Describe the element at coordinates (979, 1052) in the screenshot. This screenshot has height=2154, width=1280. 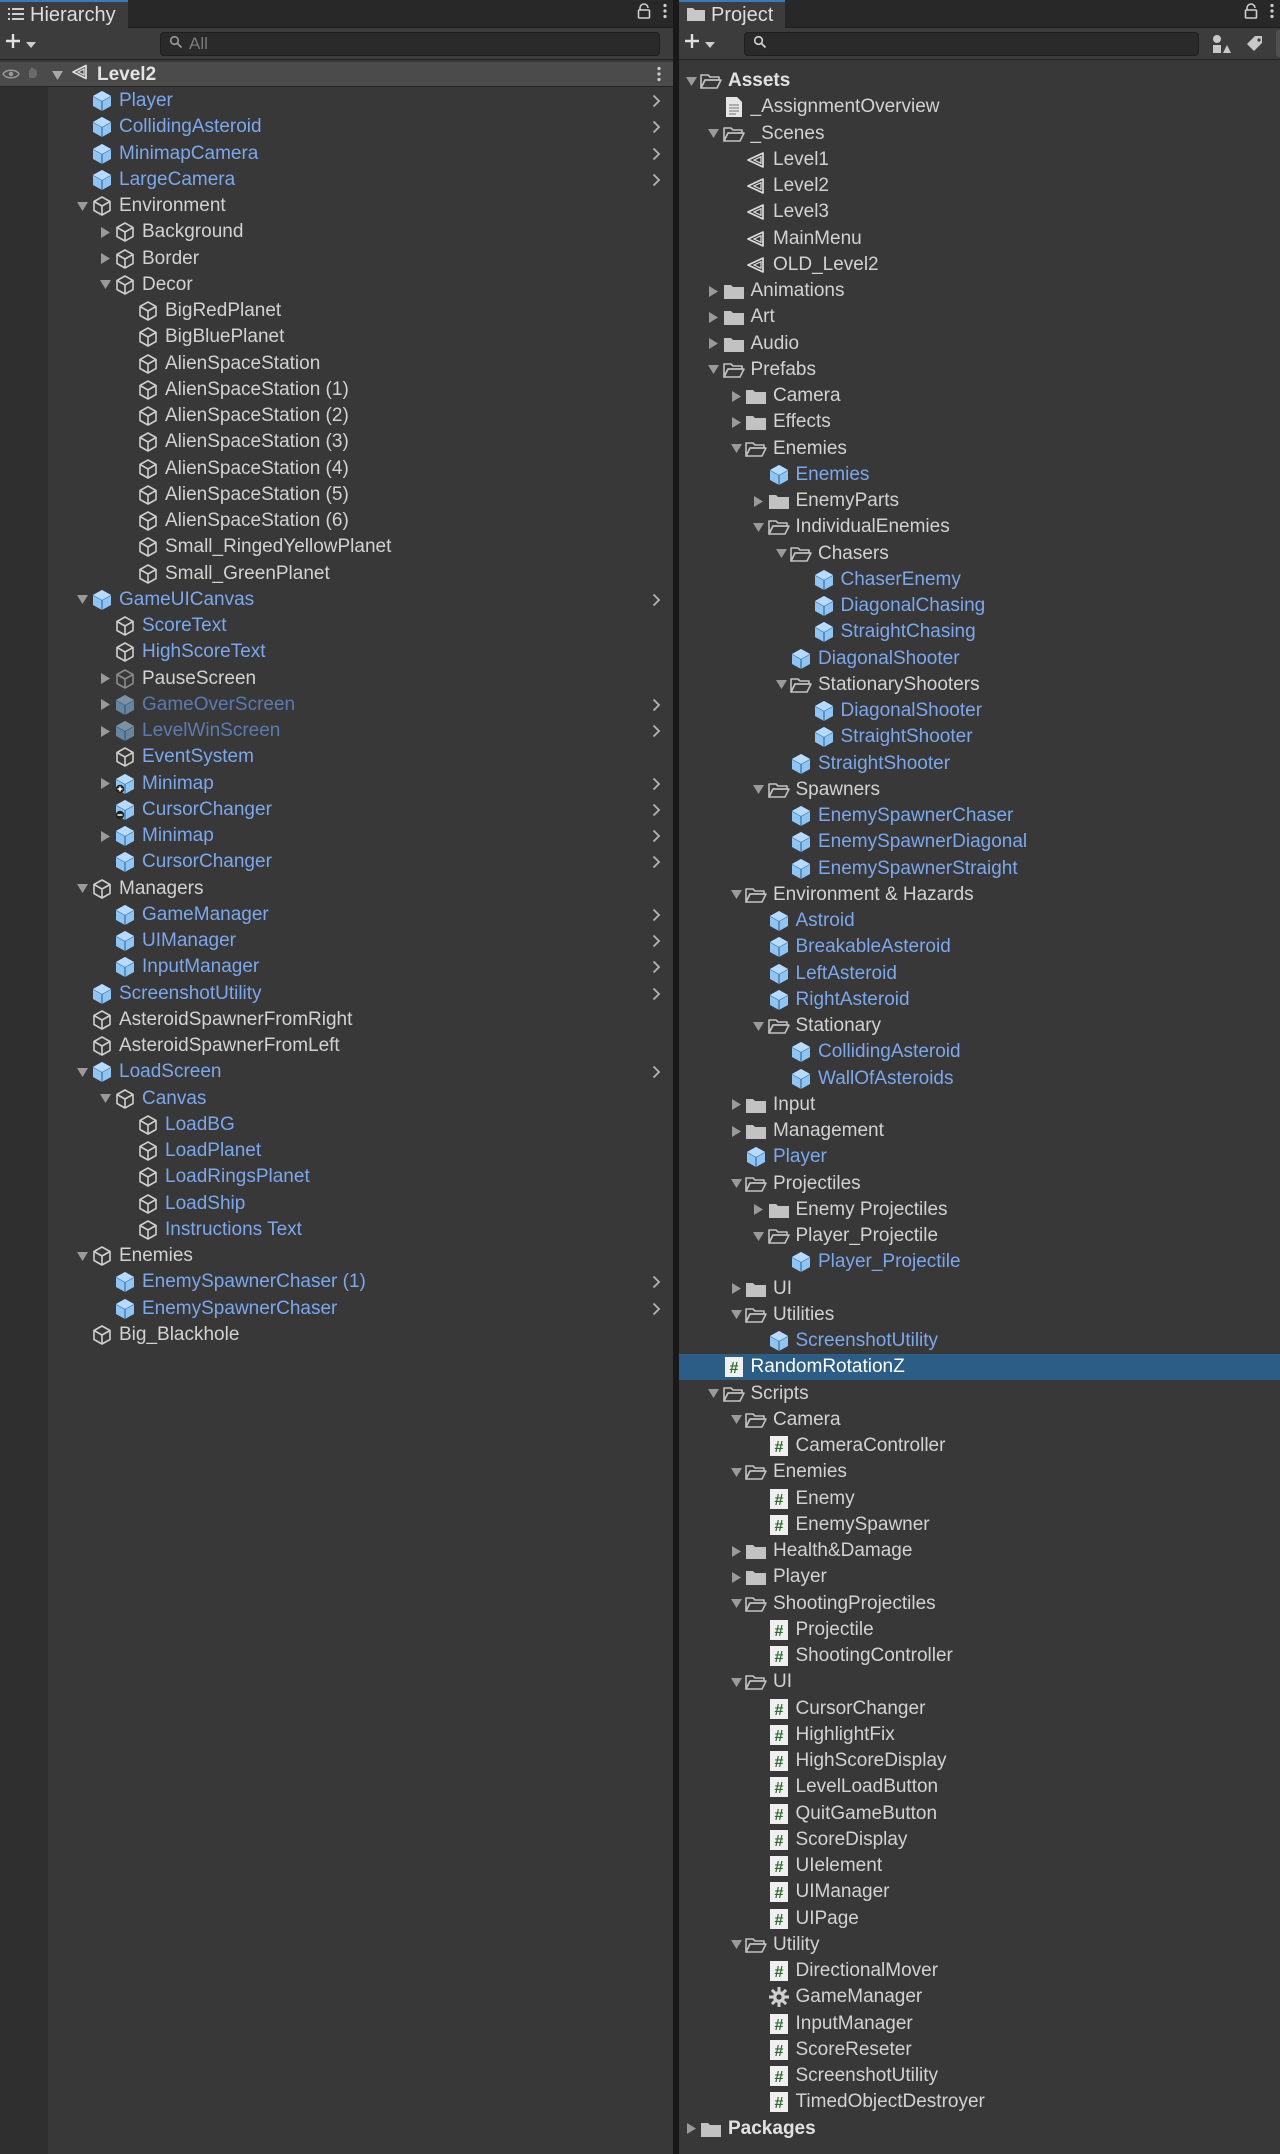
I see `project-item: CollidingAsteroid` at that location.